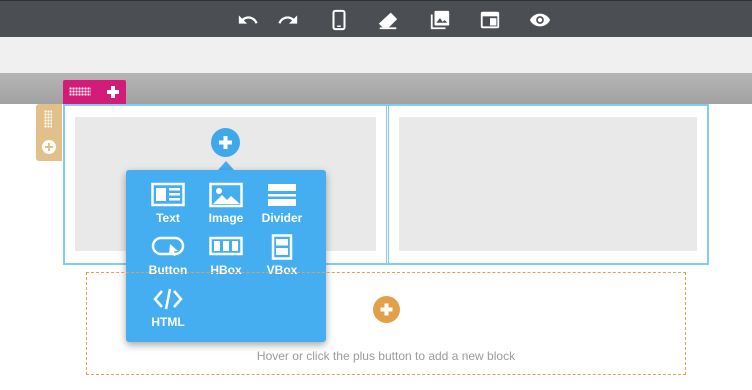  I want to click on divider-block-icon, so click(282, 195).